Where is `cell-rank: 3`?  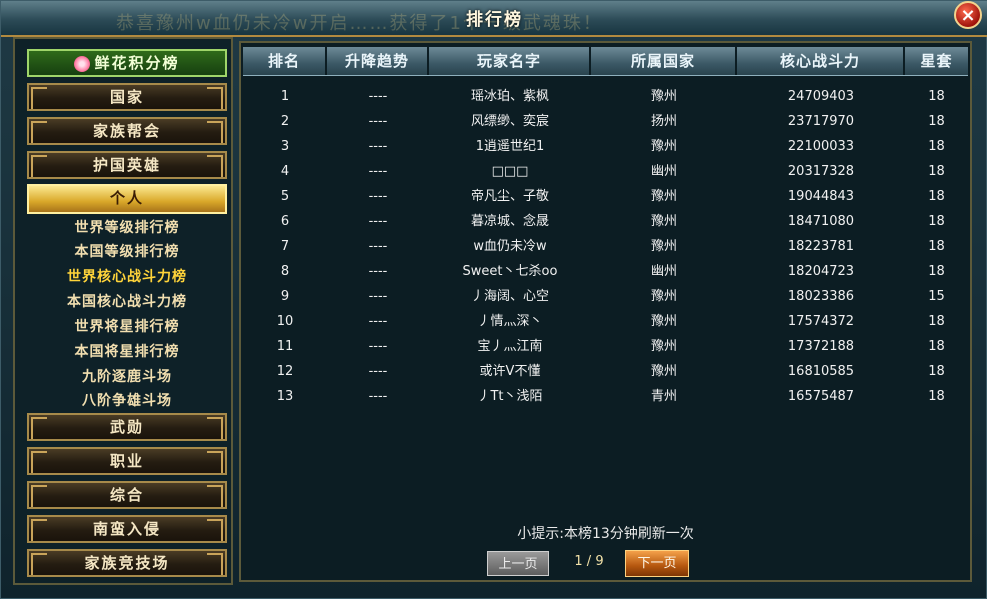
cell-rank: 3 is located at coordinates (285, 146).